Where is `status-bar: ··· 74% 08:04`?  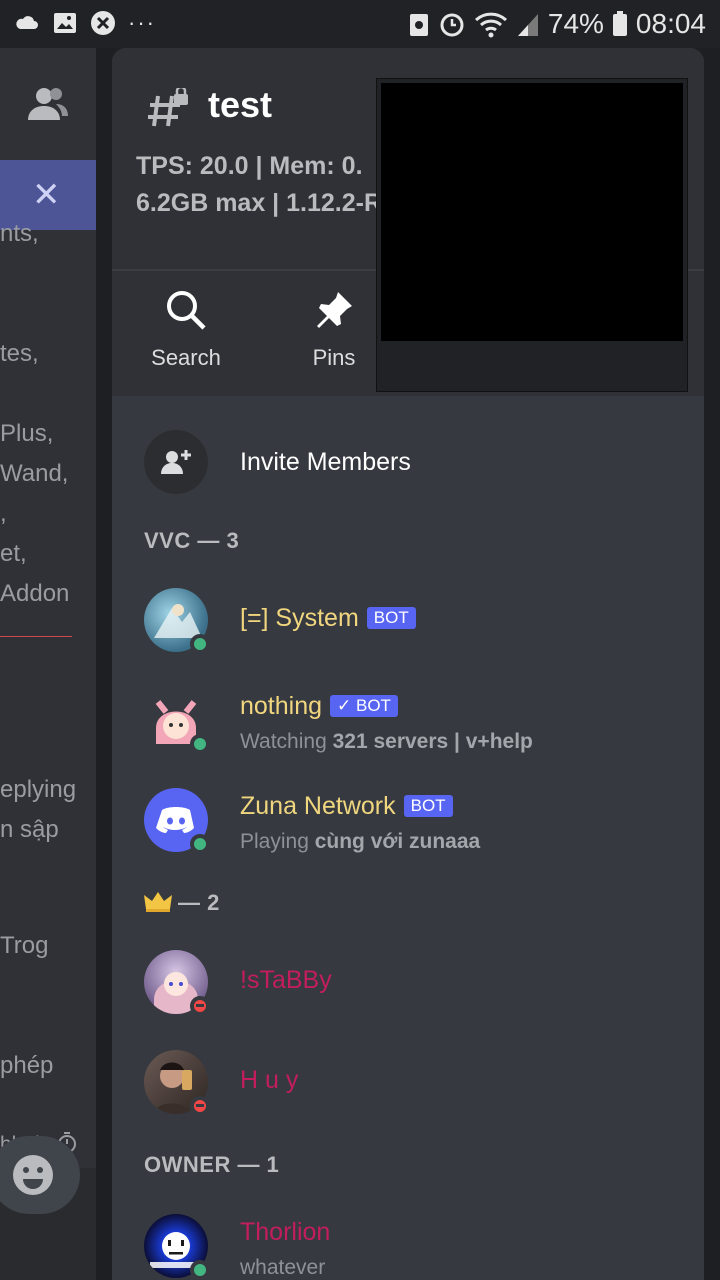
status-bar: ··· 74% 08:04 is located at coordinates (360, 24).